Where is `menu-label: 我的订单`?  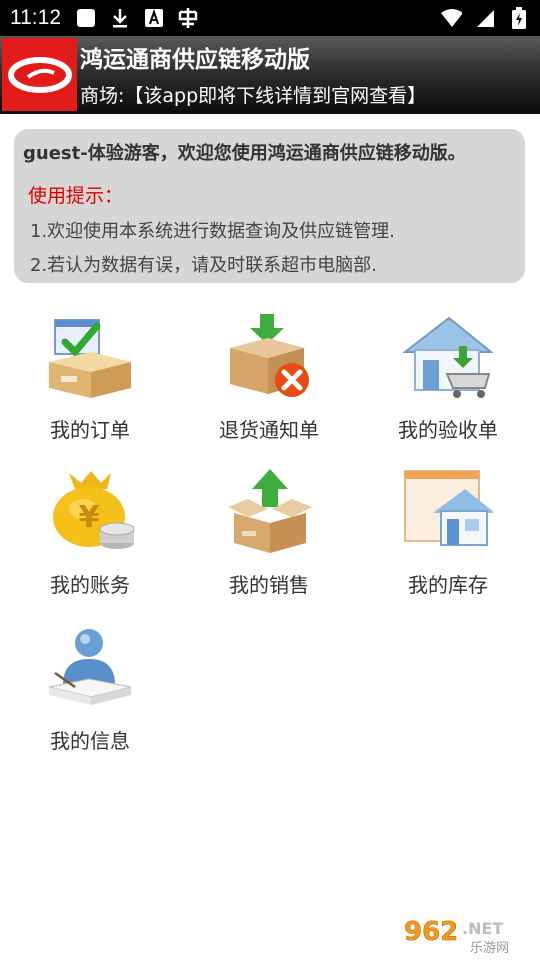
menu-label: 我的订单 is located at coordinates (90, 430).